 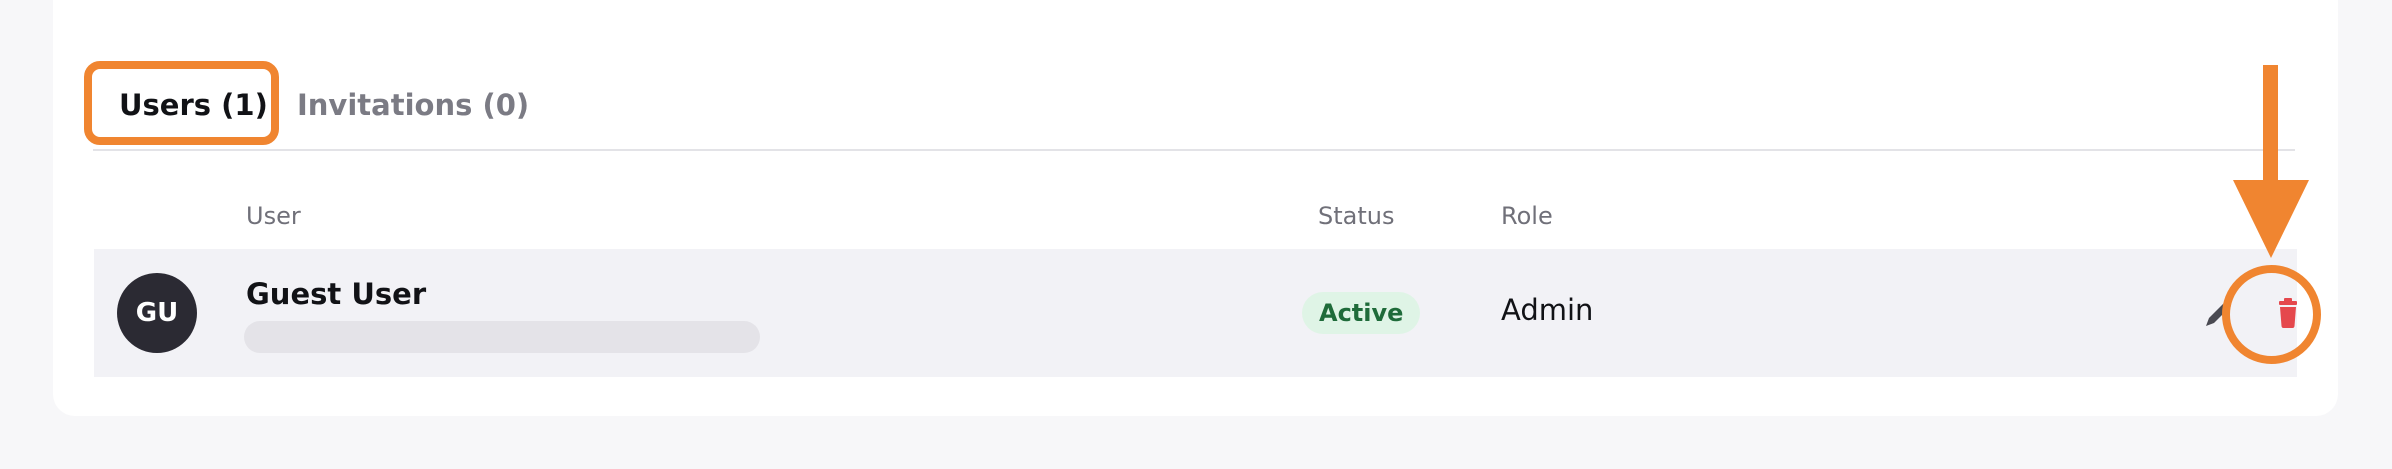 What do you see at coordinates (157, 313) in the screenshot?
I see `avatar: GU` at bounding box center [157, 313].